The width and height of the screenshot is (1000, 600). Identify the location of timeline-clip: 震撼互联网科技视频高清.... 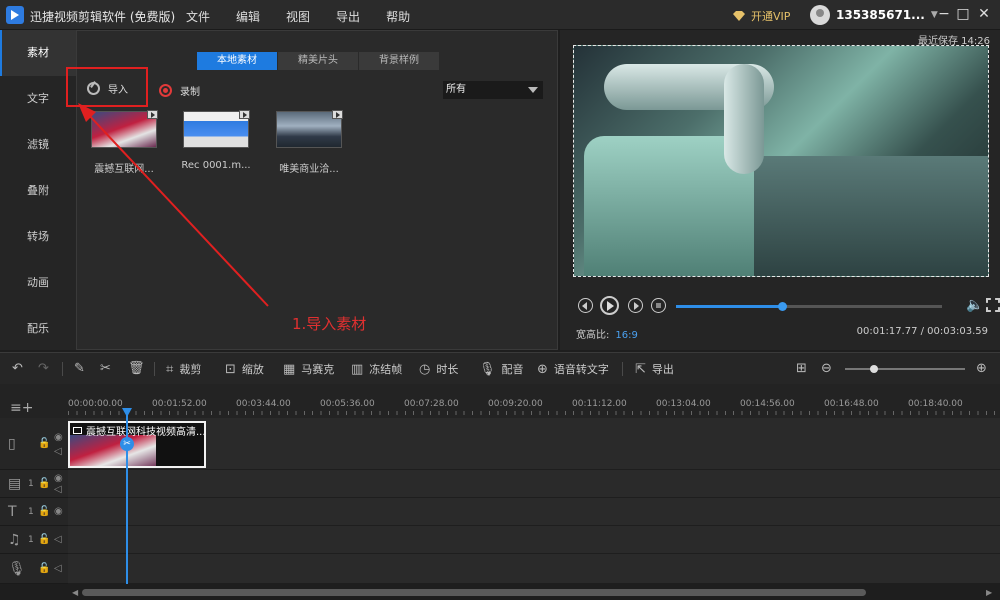
(137, 444).